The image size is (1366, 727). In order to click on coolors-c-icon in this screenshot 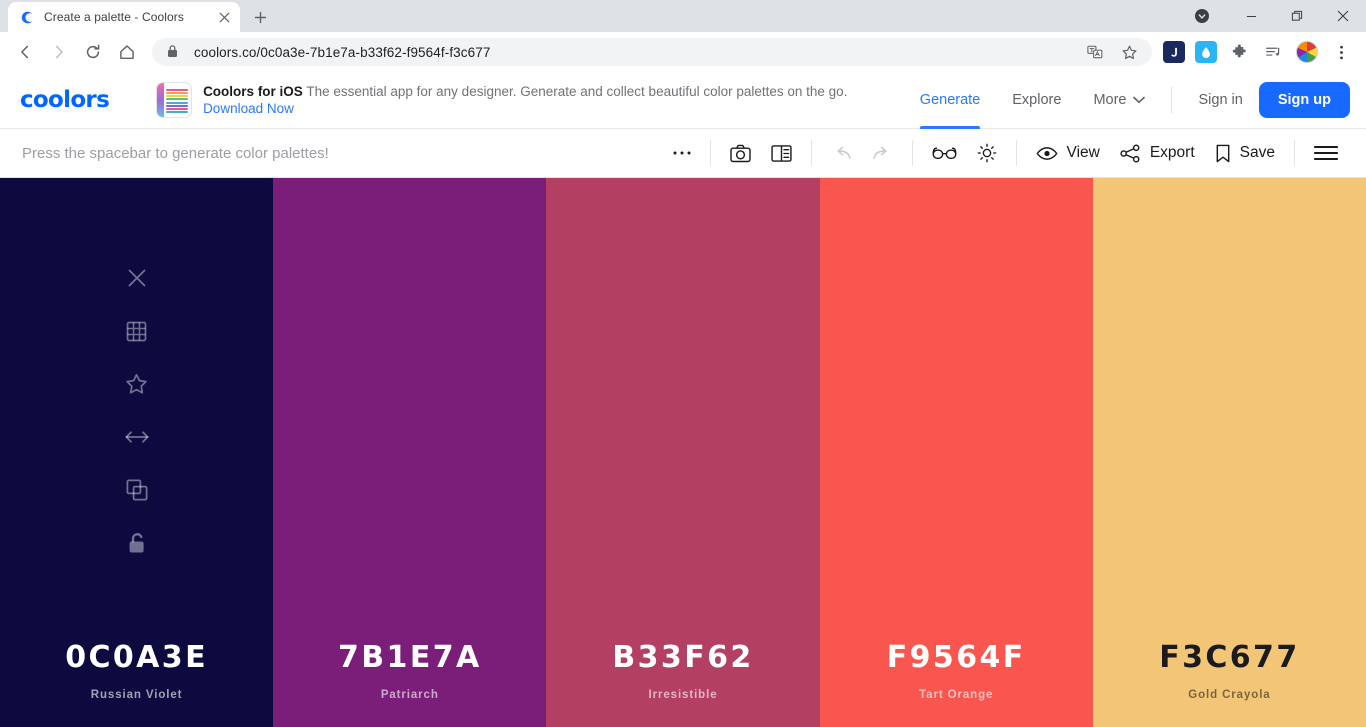, I will do `click(27, 17)`.